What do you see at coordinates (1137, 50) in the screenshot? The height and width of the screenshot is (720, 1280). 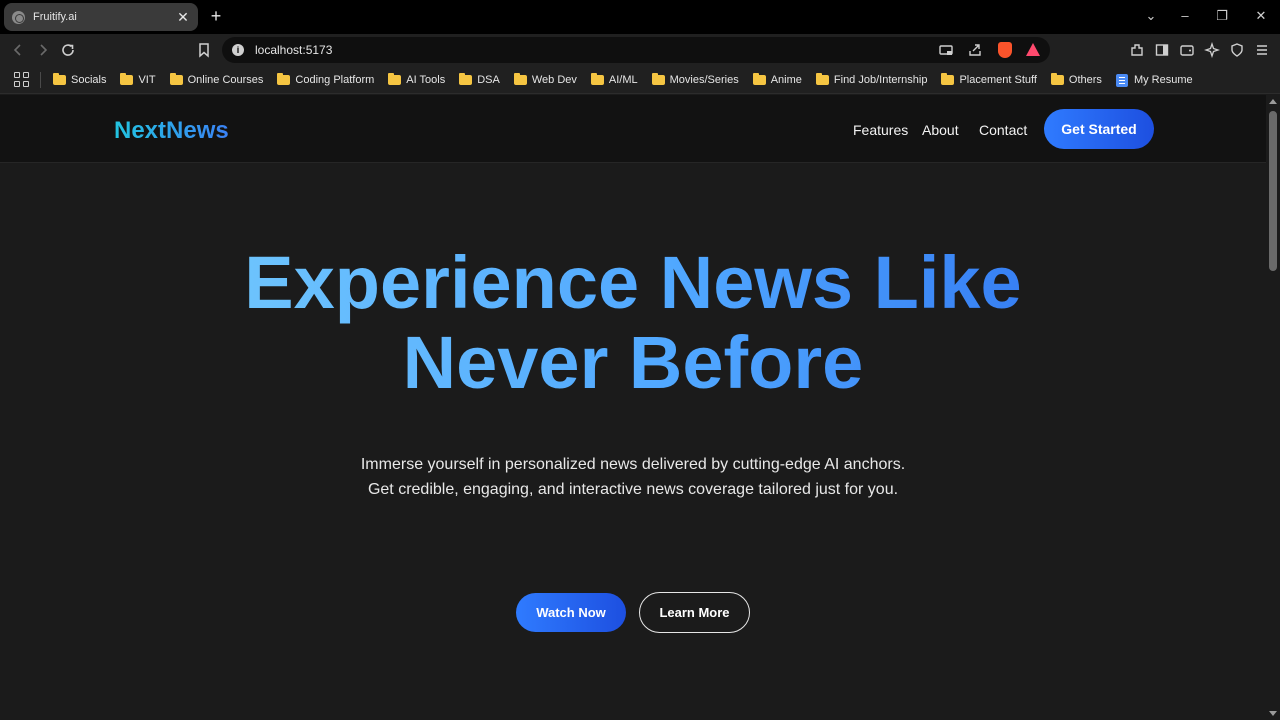 I see `extensions-icon` at bounding box center [1137, 50].